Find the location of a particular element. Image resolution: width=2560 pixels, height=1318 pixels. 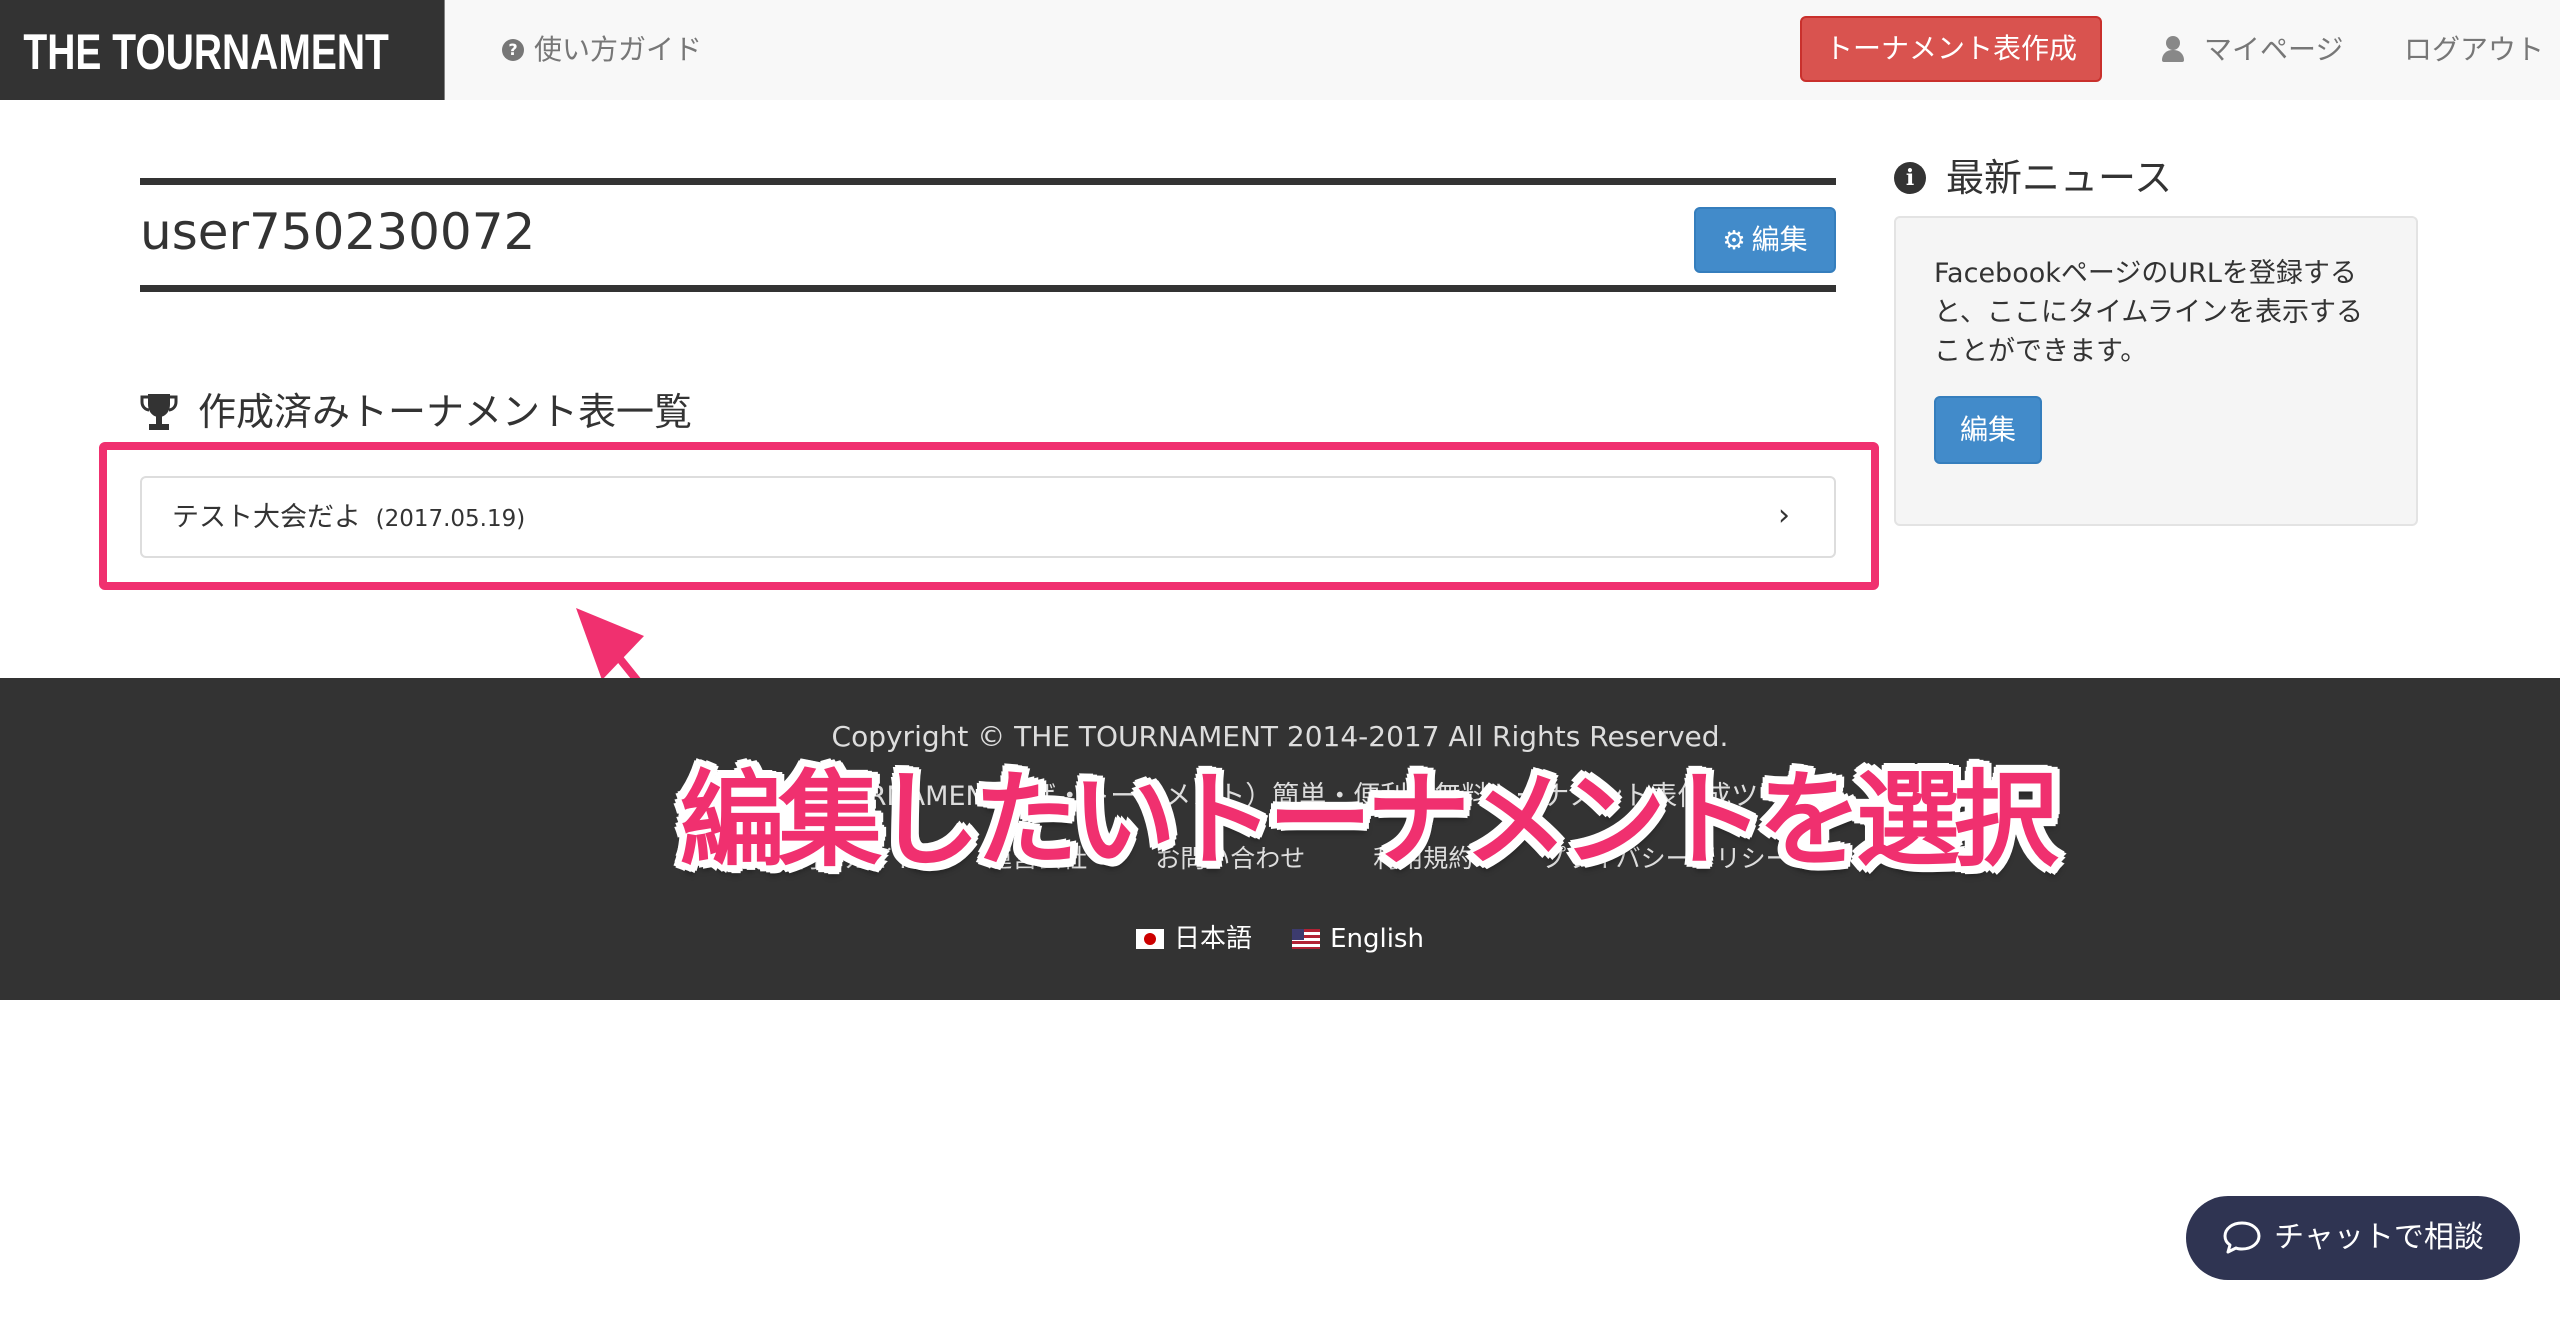

tournament-list-heading: 作成済みトーナメント表一覧 is located at coordinates (416, 412).